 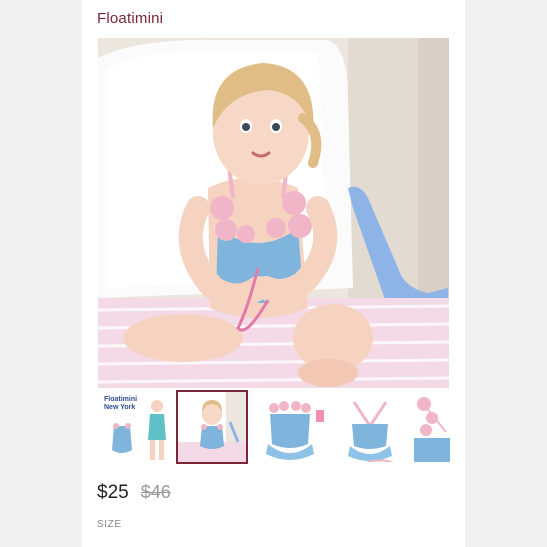 What do you see at coordinates (134, 493) in the screenshot?
I see `price-row: $25 $46` at bounding box center [134, 493].